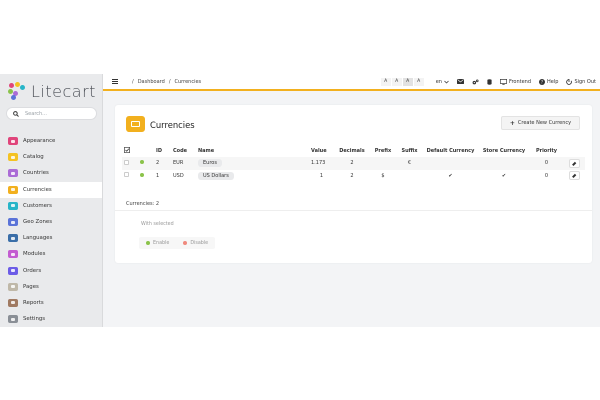  What do you see at coordinates (33, 157) in the screenshot?
I see `sidebar-item-label: Catalog` at bounding box center [33, 157].